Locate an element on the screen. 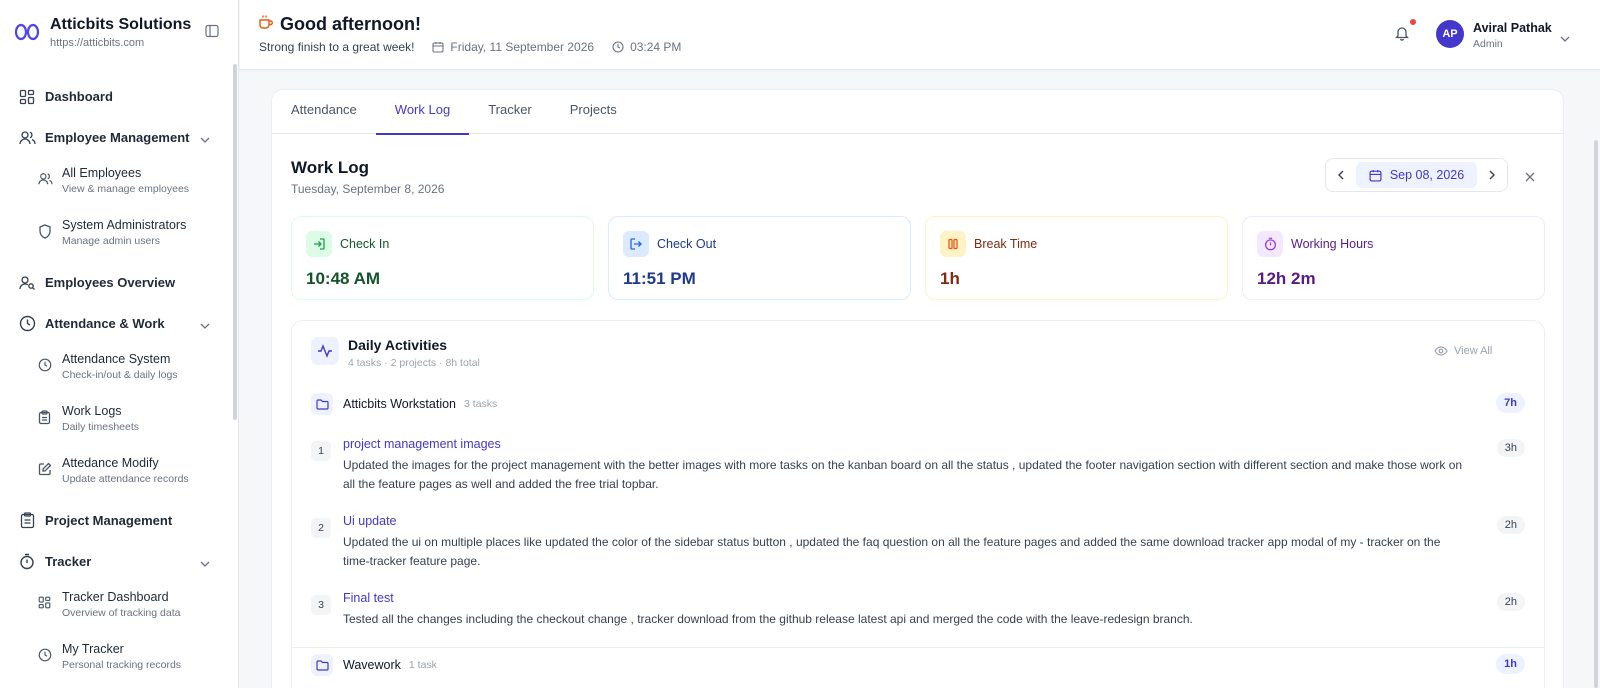  tab-bar: Attendance Work Log Tracker Projects is located at coordinates (917, 112).